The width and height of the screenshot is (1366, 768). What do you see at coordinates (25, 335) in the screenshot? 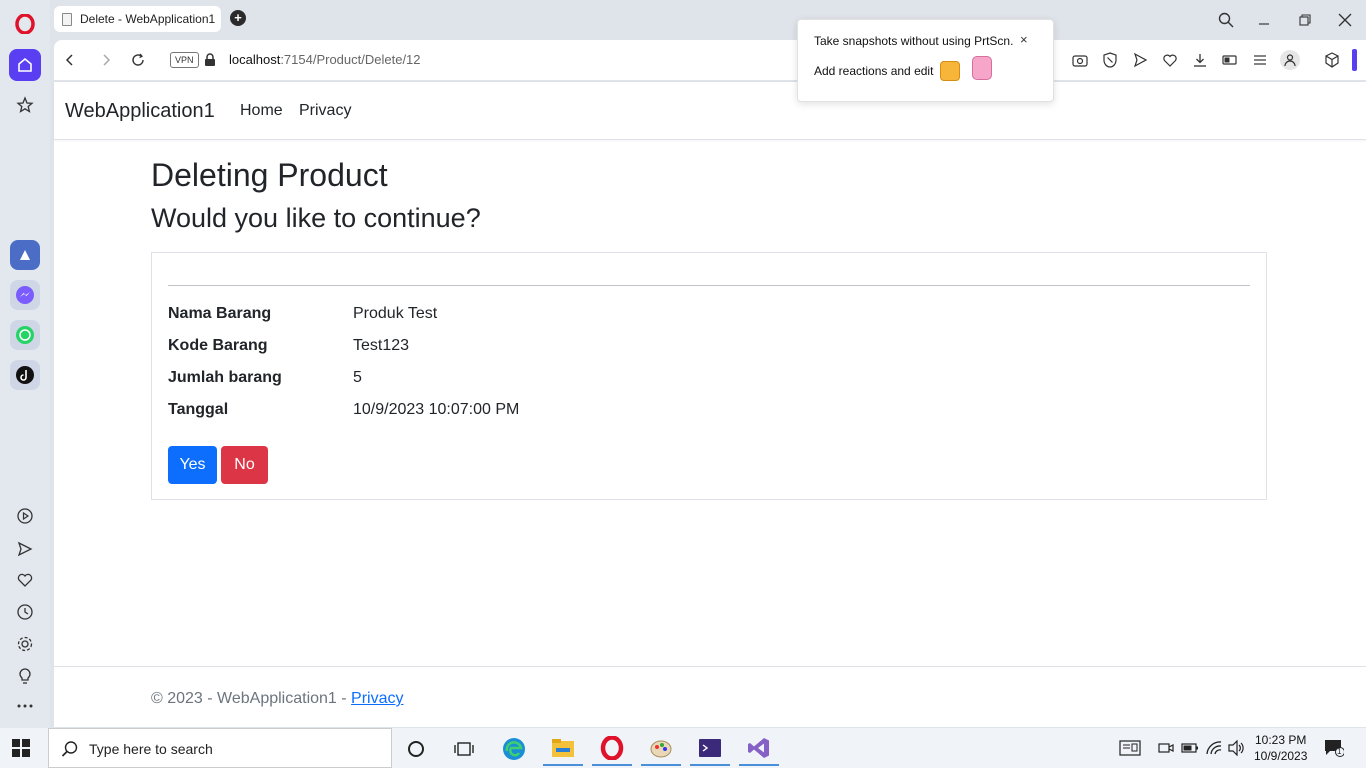
I see `whatsapp-icon` at bounding box center [25, 335].